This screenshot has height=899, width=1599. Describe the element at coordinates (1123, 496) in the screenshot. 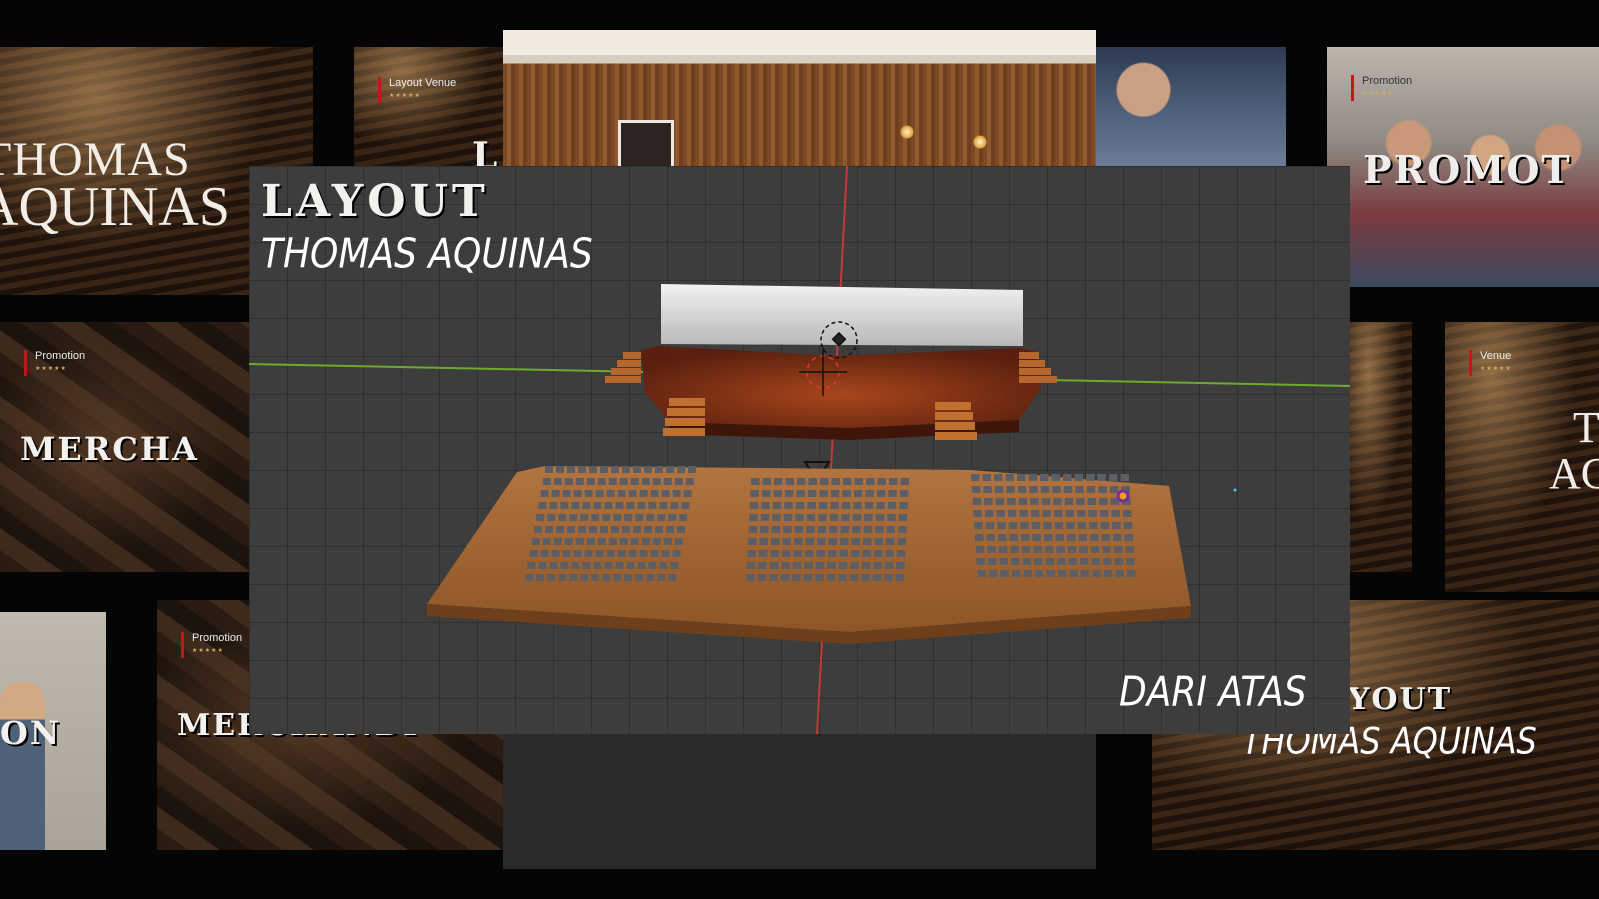

I see `point-light-icon` at that location.